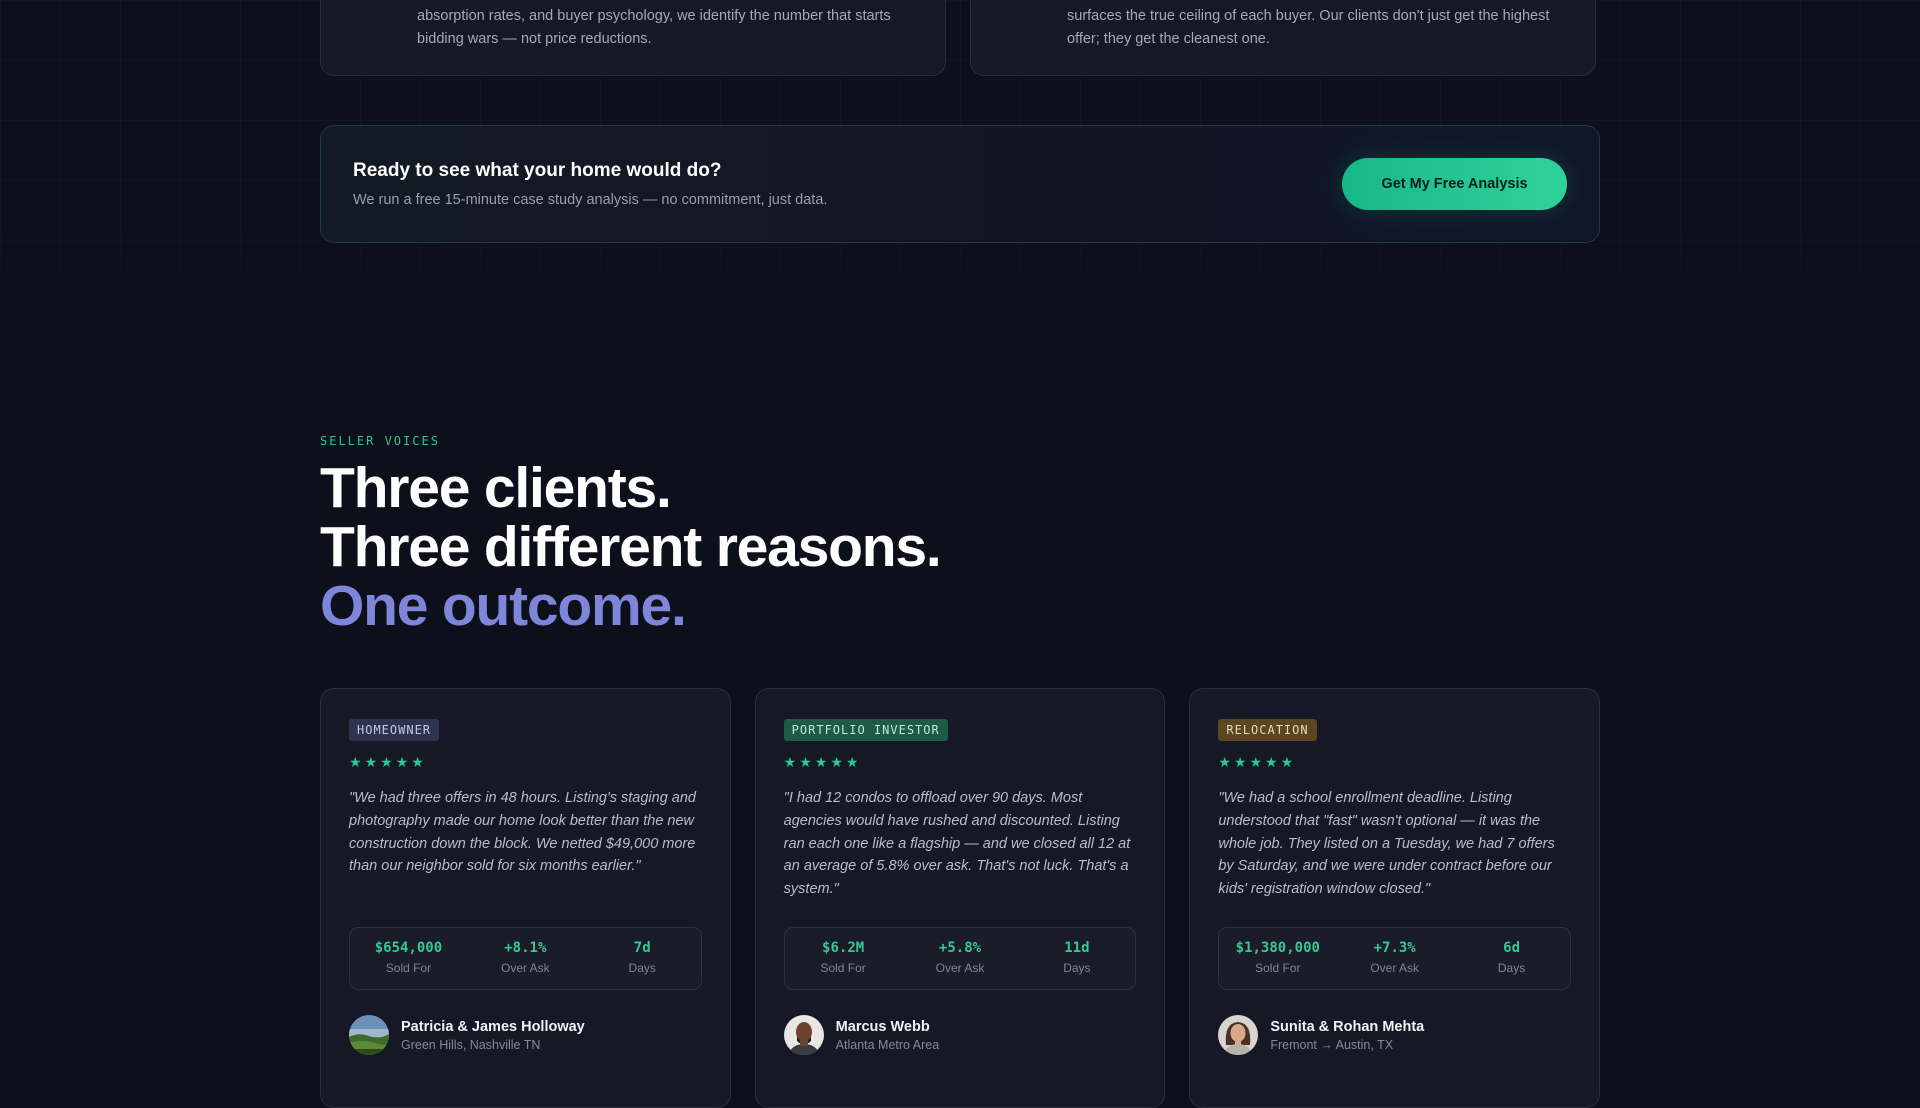 The image size is (1920, 1108). What do you see at coordinates (631, 547) in the screenshot?
I see `headline-line-2: Three different reasons.` at bounding box center [631, 547].